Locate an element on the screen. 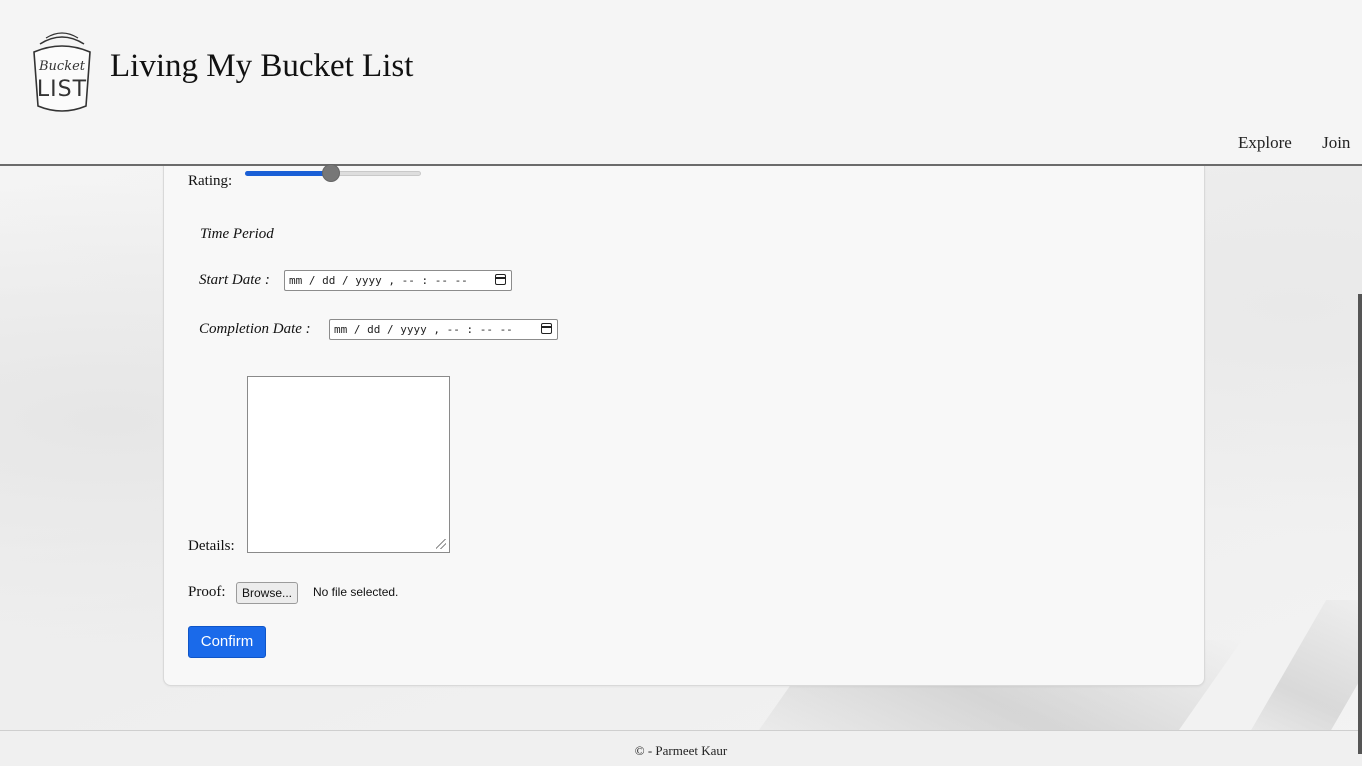  svg-text: Bucket is located at coordinates (62, 66).